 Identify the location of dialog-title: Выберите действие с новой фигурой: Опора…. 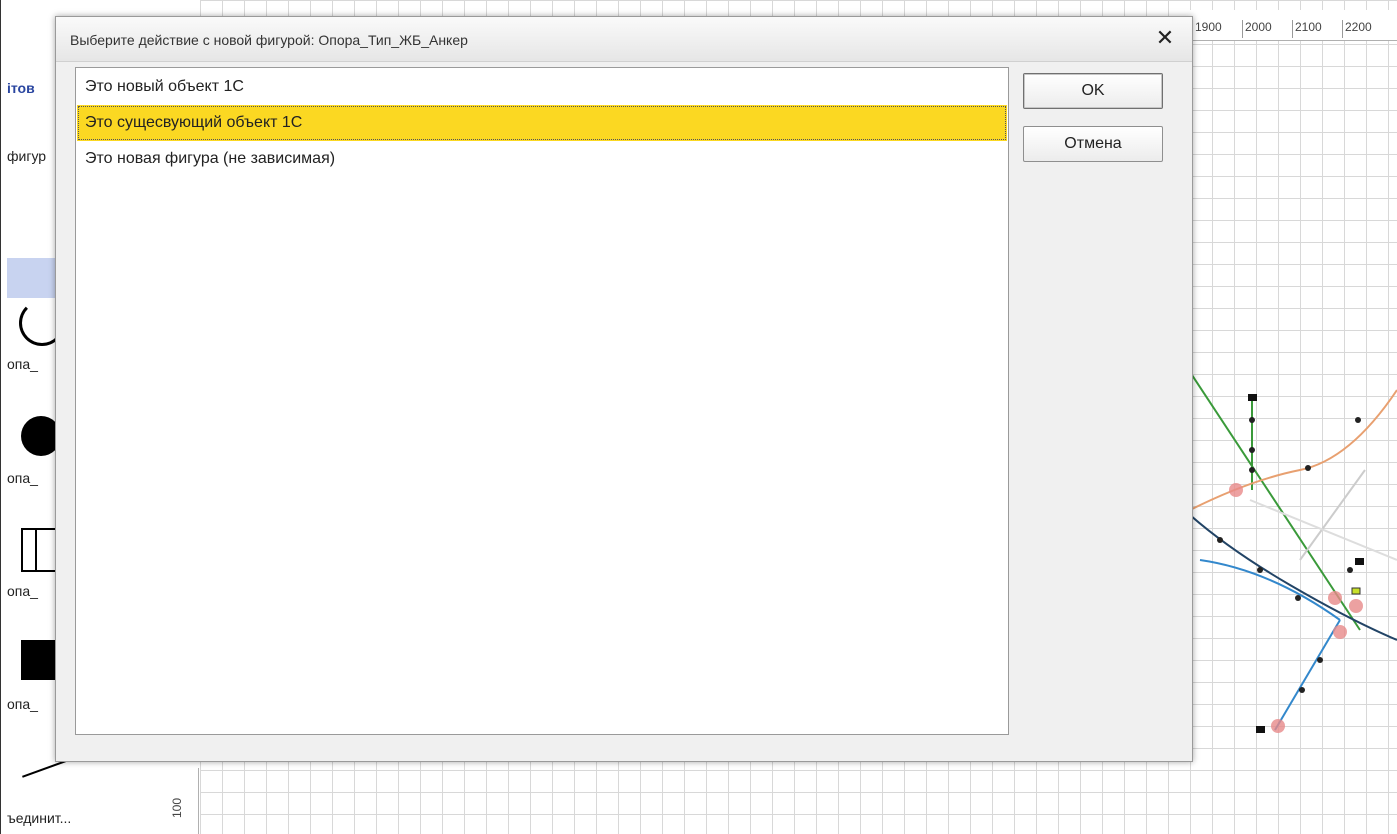
(269, 40).